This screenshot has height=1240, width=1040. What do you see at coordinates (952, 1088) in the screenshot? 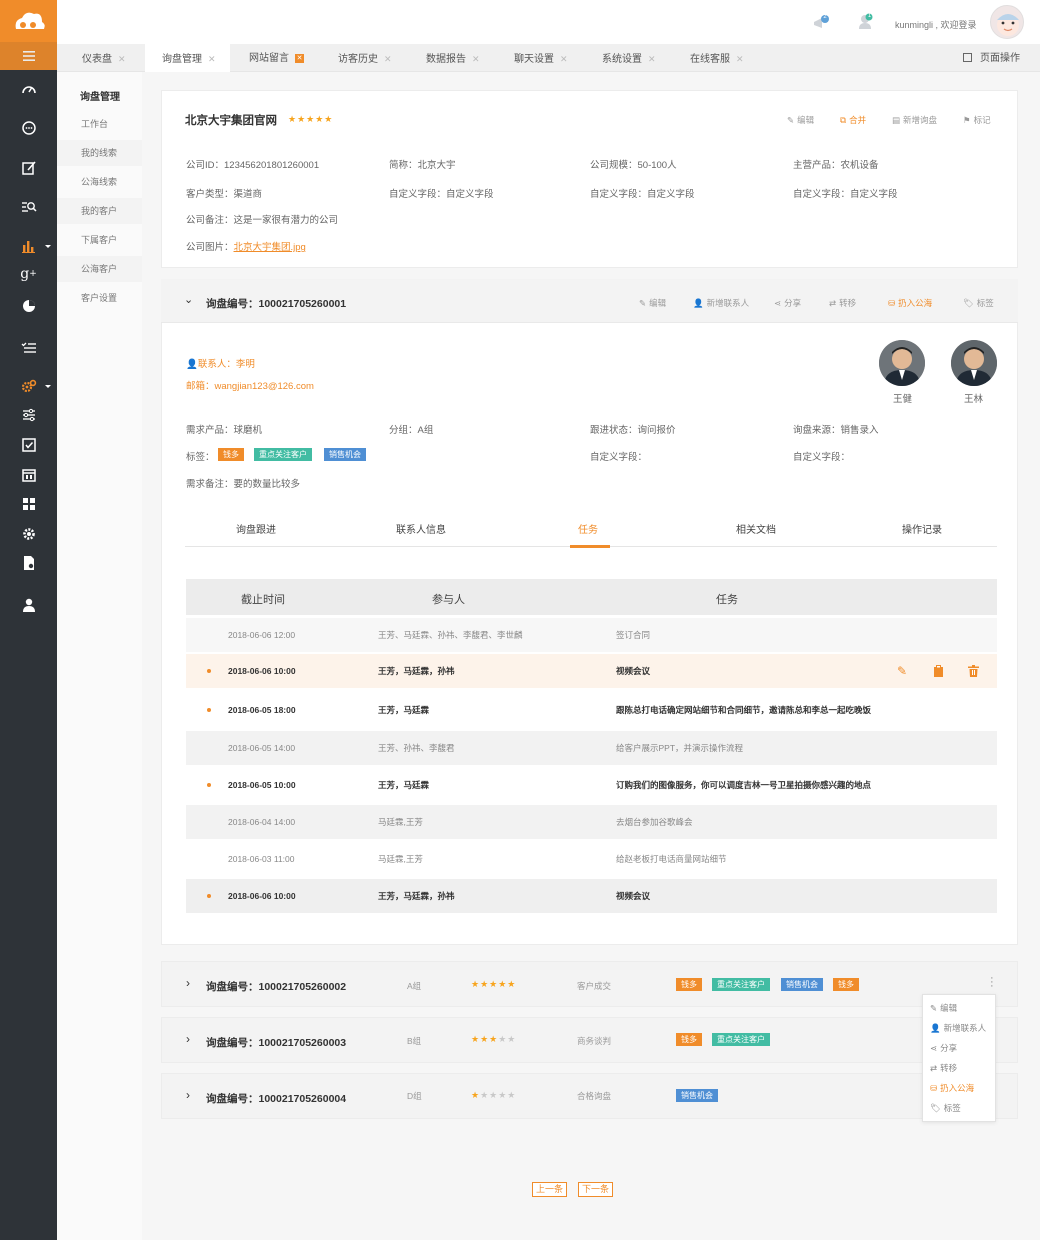
I see `popup-move-to-pool: ⛁ 扔入公海` at bounding box center [952, 1088].